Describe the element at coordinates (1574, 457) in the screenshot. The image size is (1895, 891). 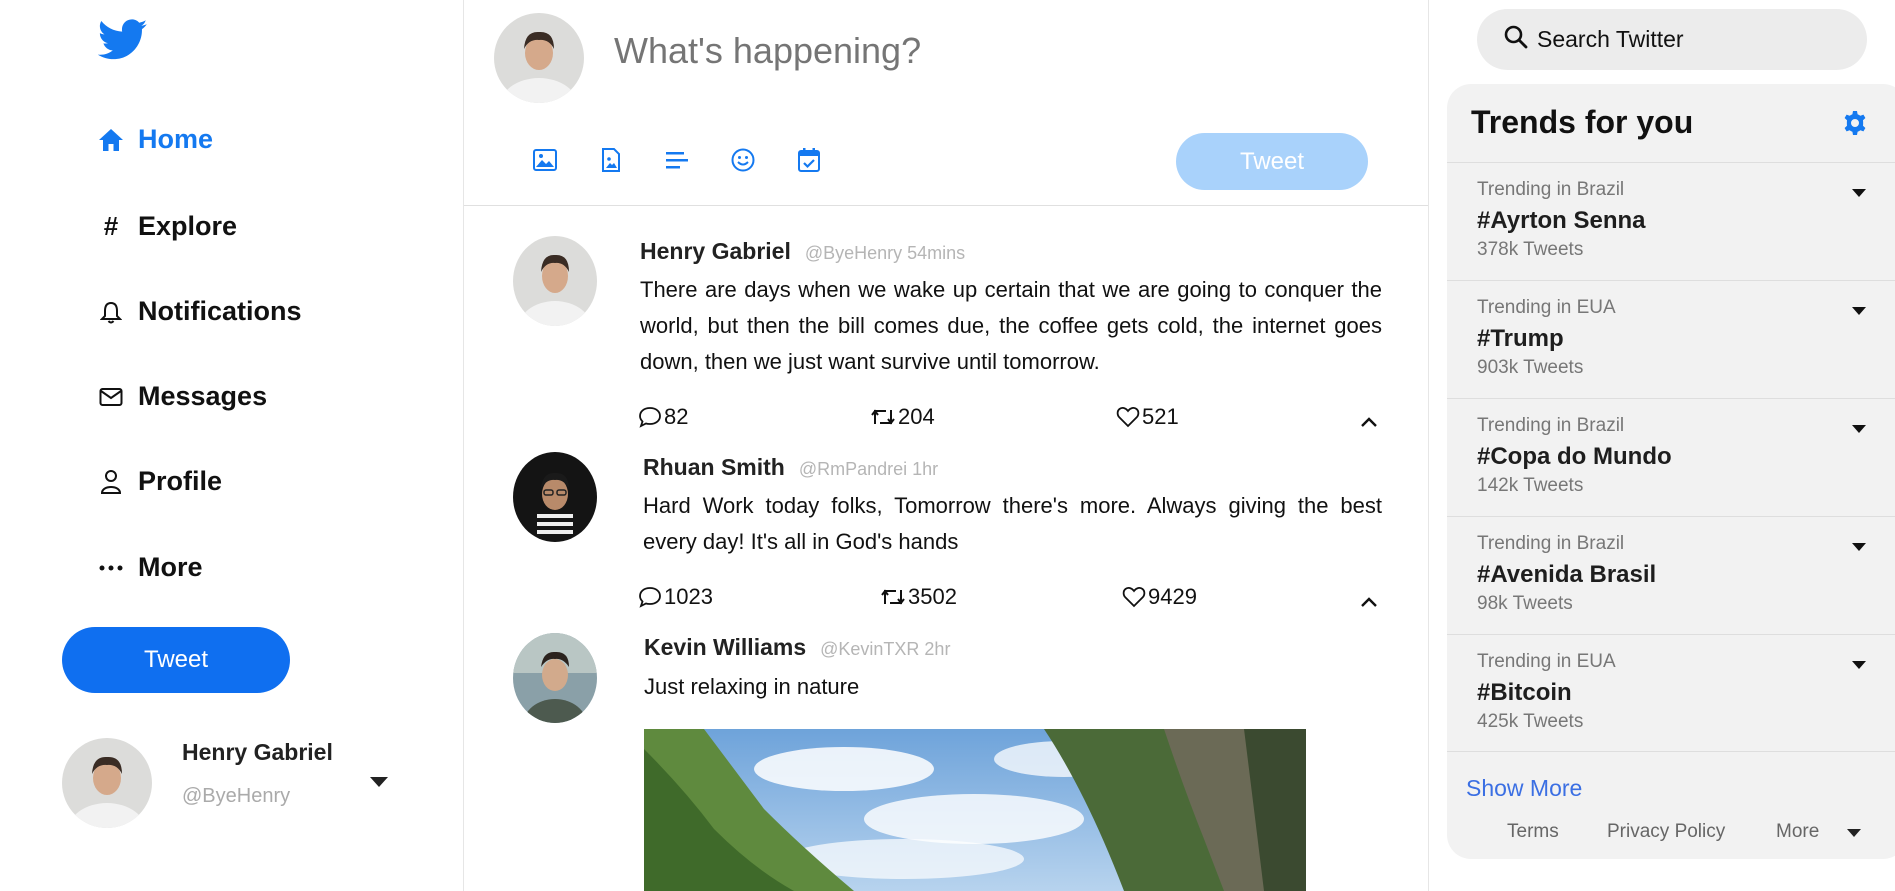
I see `trend-tag: #Copa do Mundo` at that location.